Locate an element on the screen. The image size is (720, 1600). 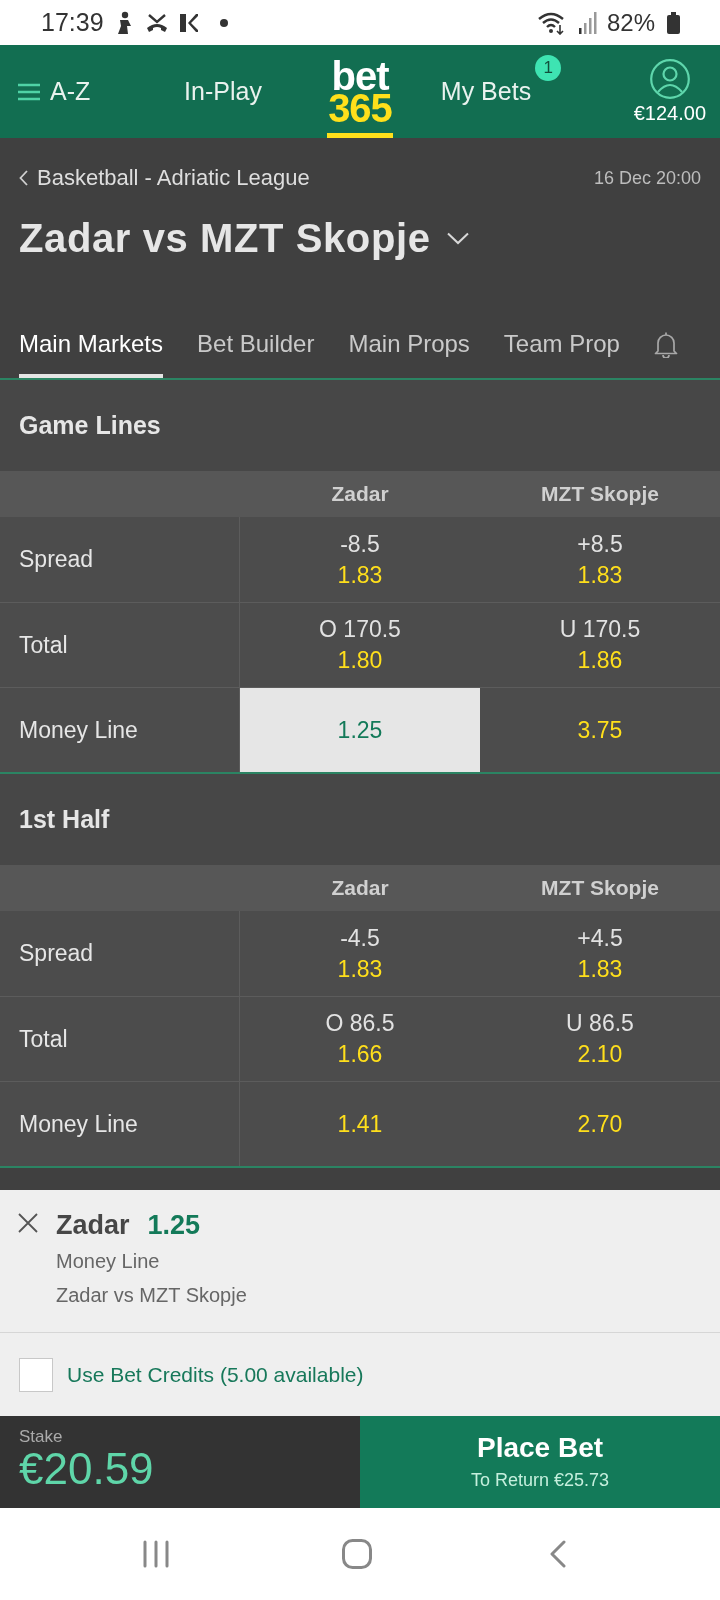
selection-name: Zadar is located at coordinates (93, 1225).